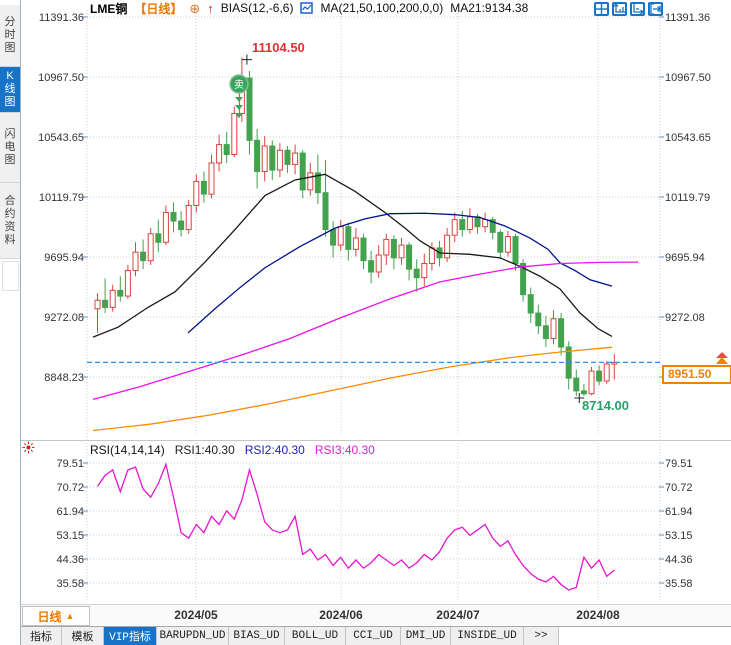 Image resolution: width=731 pixels, height=645 pixels. Describe the element at coordinates (28, 447) in the screenshot. I see `indicator-settings-icon` at that location.